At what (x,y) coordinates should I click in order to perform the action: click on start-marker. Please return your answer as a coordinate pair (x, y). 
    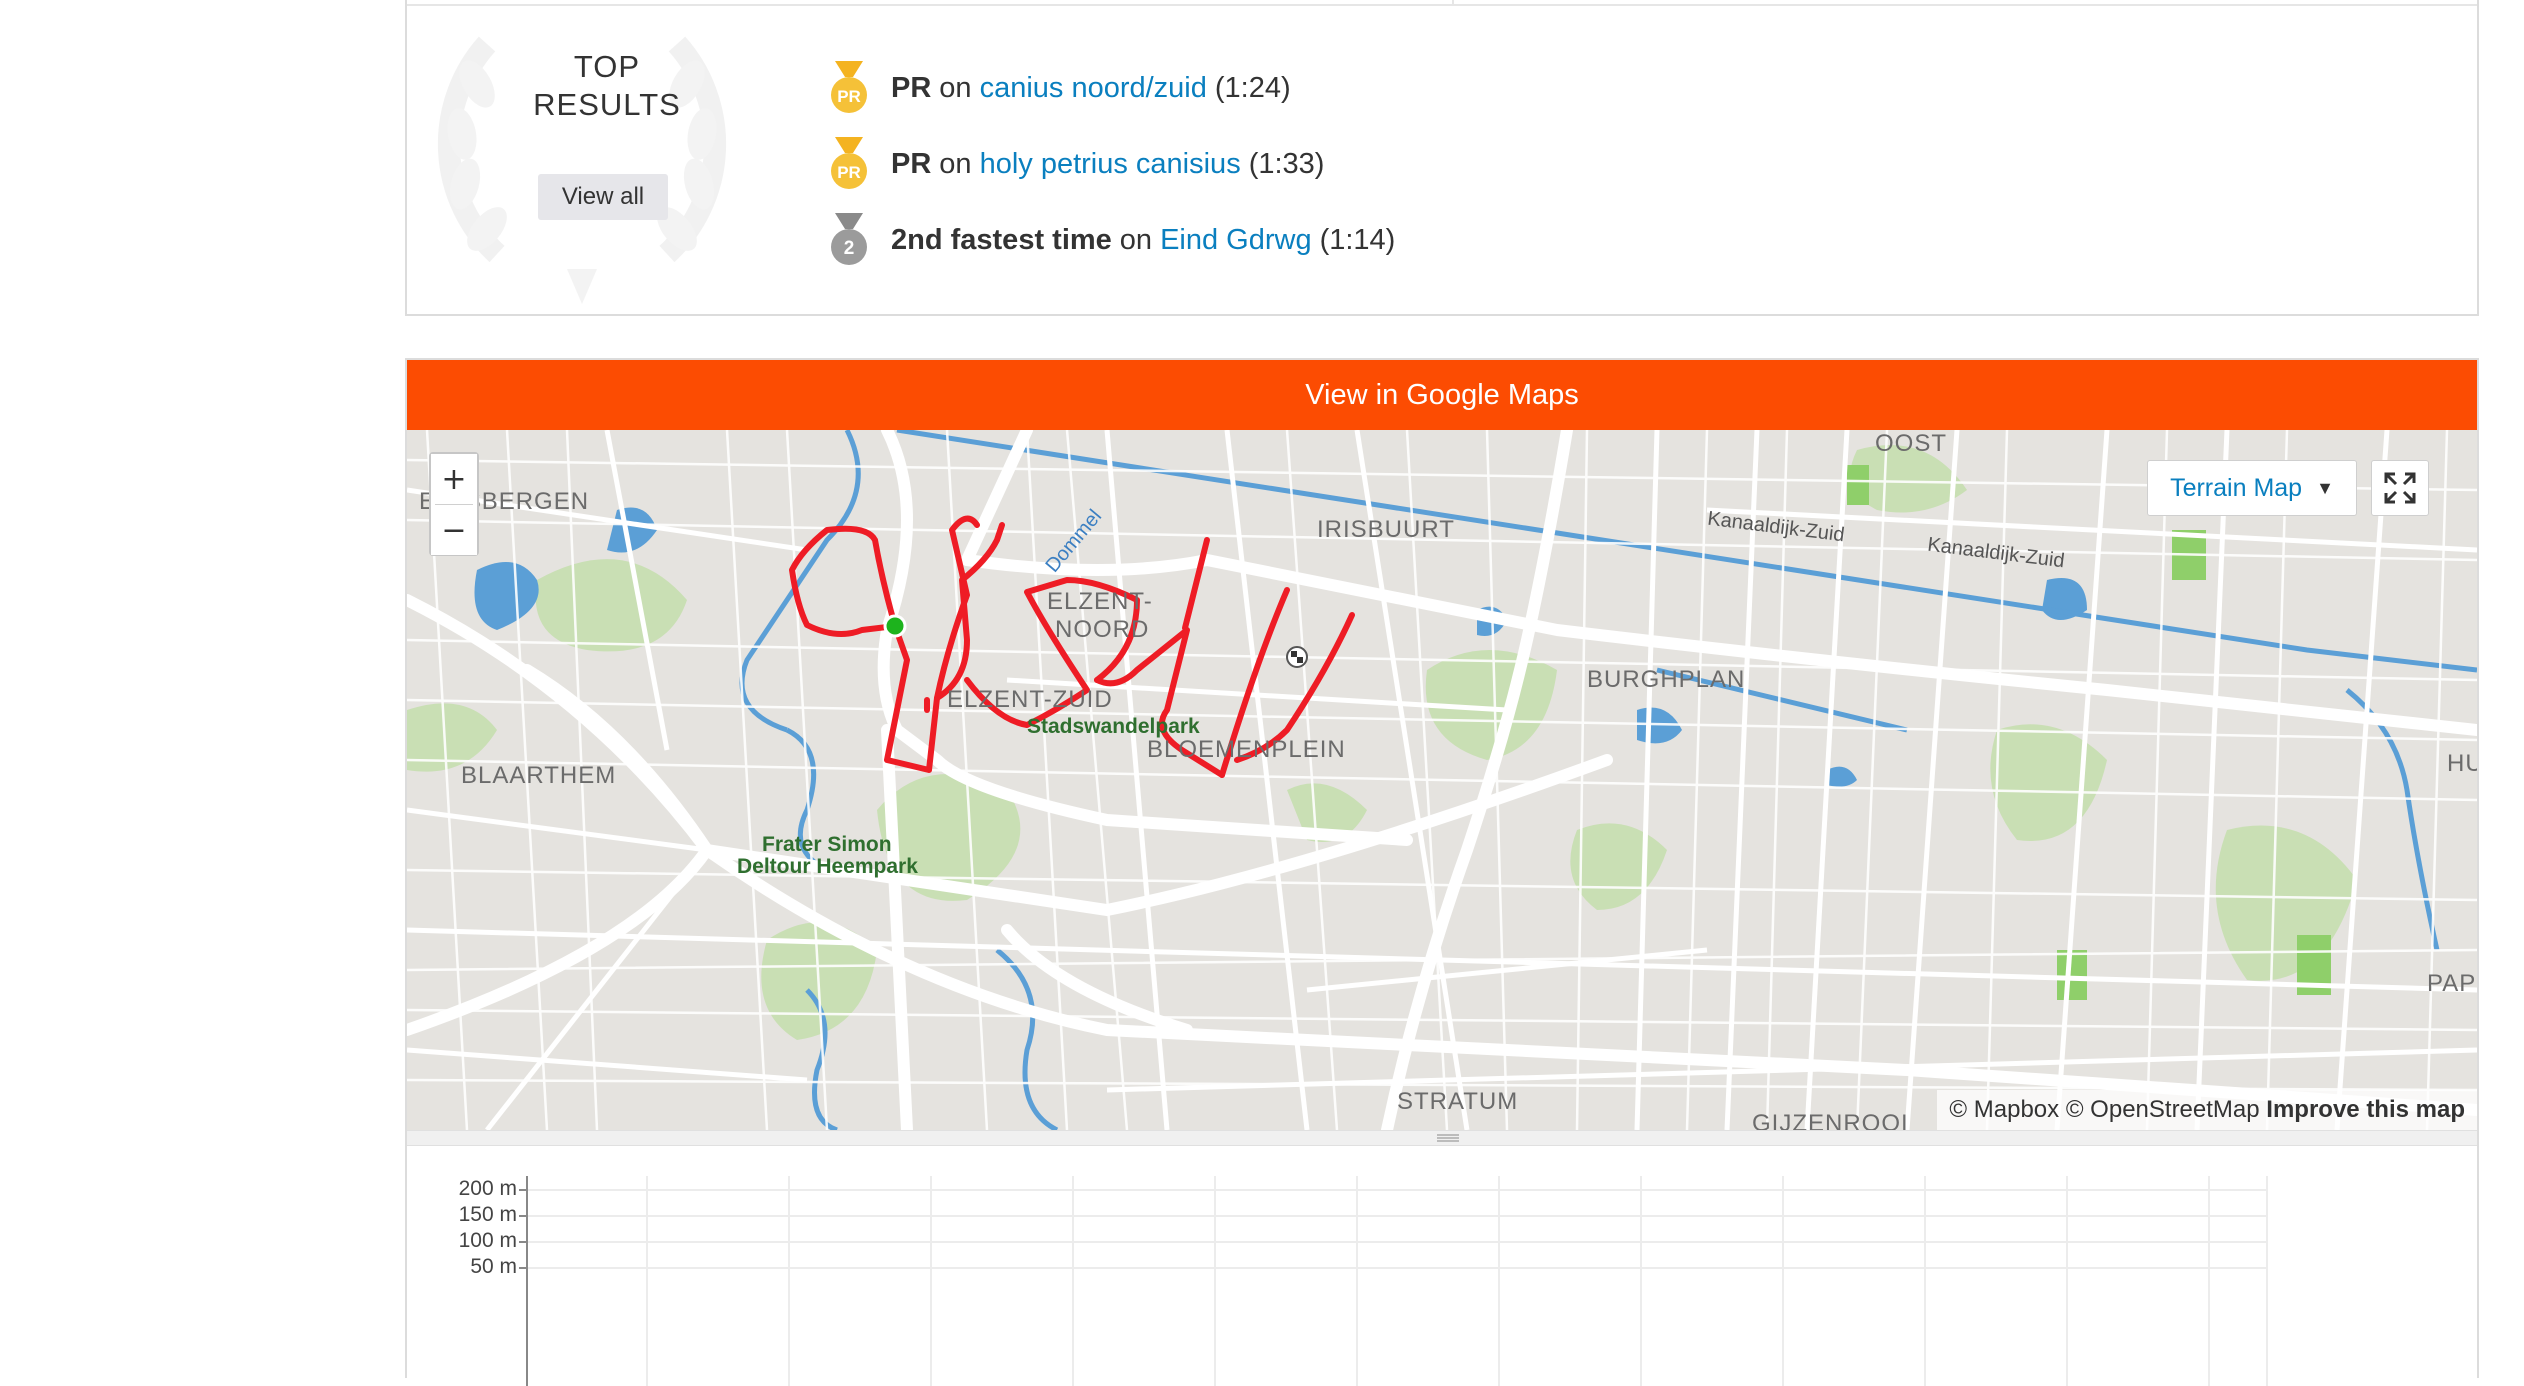
    Looking at the image, I should click on (895, 626).